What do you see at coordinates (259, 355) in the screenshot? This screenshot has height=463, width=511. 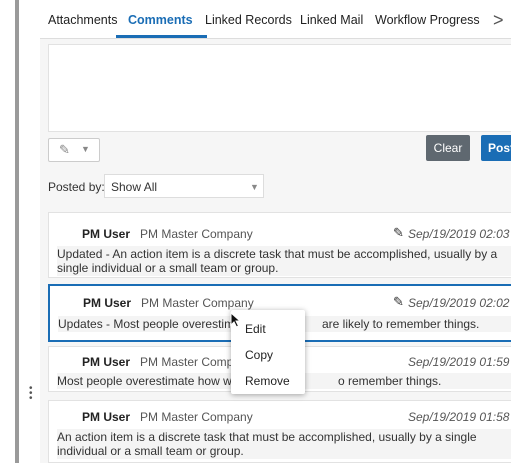 I see `context-menu-copy: Copy` at bounding box center [259, 355].